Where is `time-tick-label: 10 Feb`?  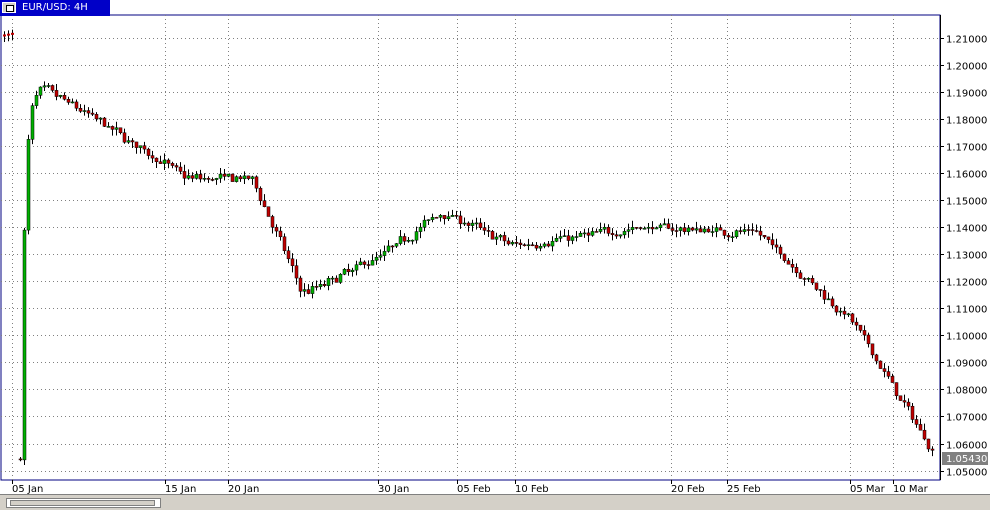
time-tick-label: 10 Feb is located at coordinates (532, 489).